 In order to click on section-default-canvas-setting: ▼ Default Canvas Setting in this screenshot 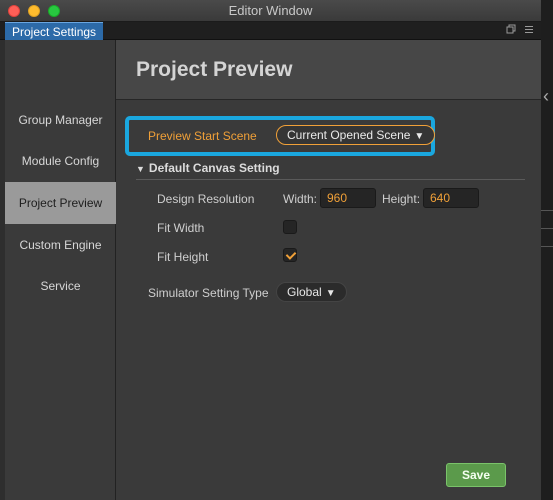, I will do `click(208, 168)`.